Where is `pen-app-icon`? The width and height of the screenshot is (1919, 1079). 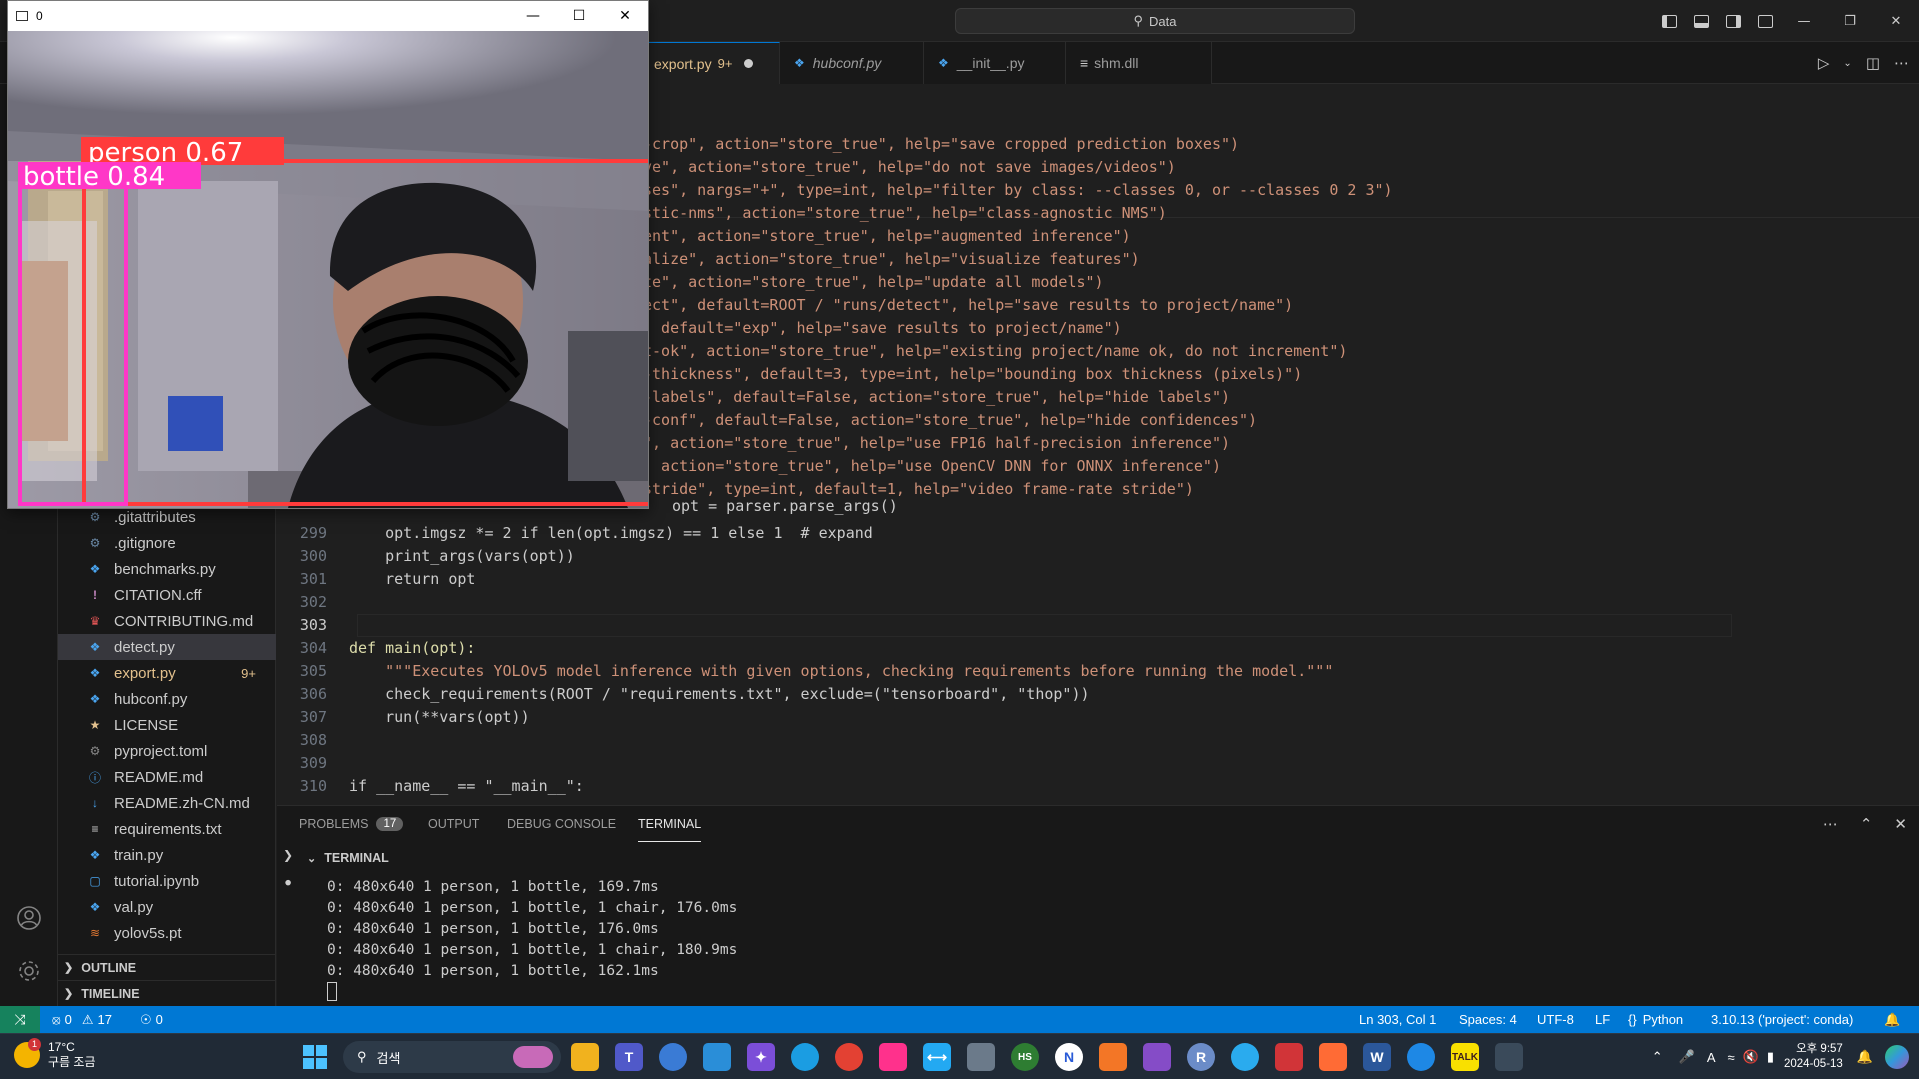 pen-app-icon is located at coordinates (717, 1057).